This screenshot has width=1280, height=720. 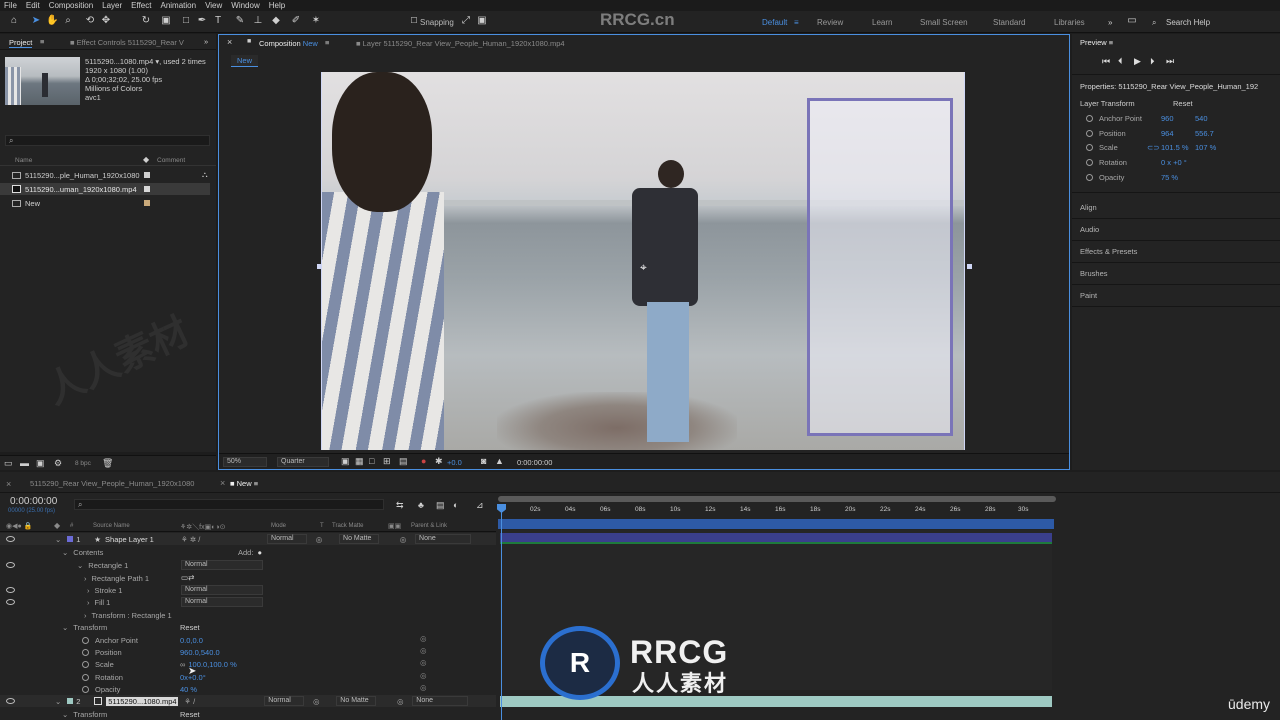 What do you see at coordinates (776, 538) in the screenshot?
I see `layer-1-bar` at bounding box center [776, 538].